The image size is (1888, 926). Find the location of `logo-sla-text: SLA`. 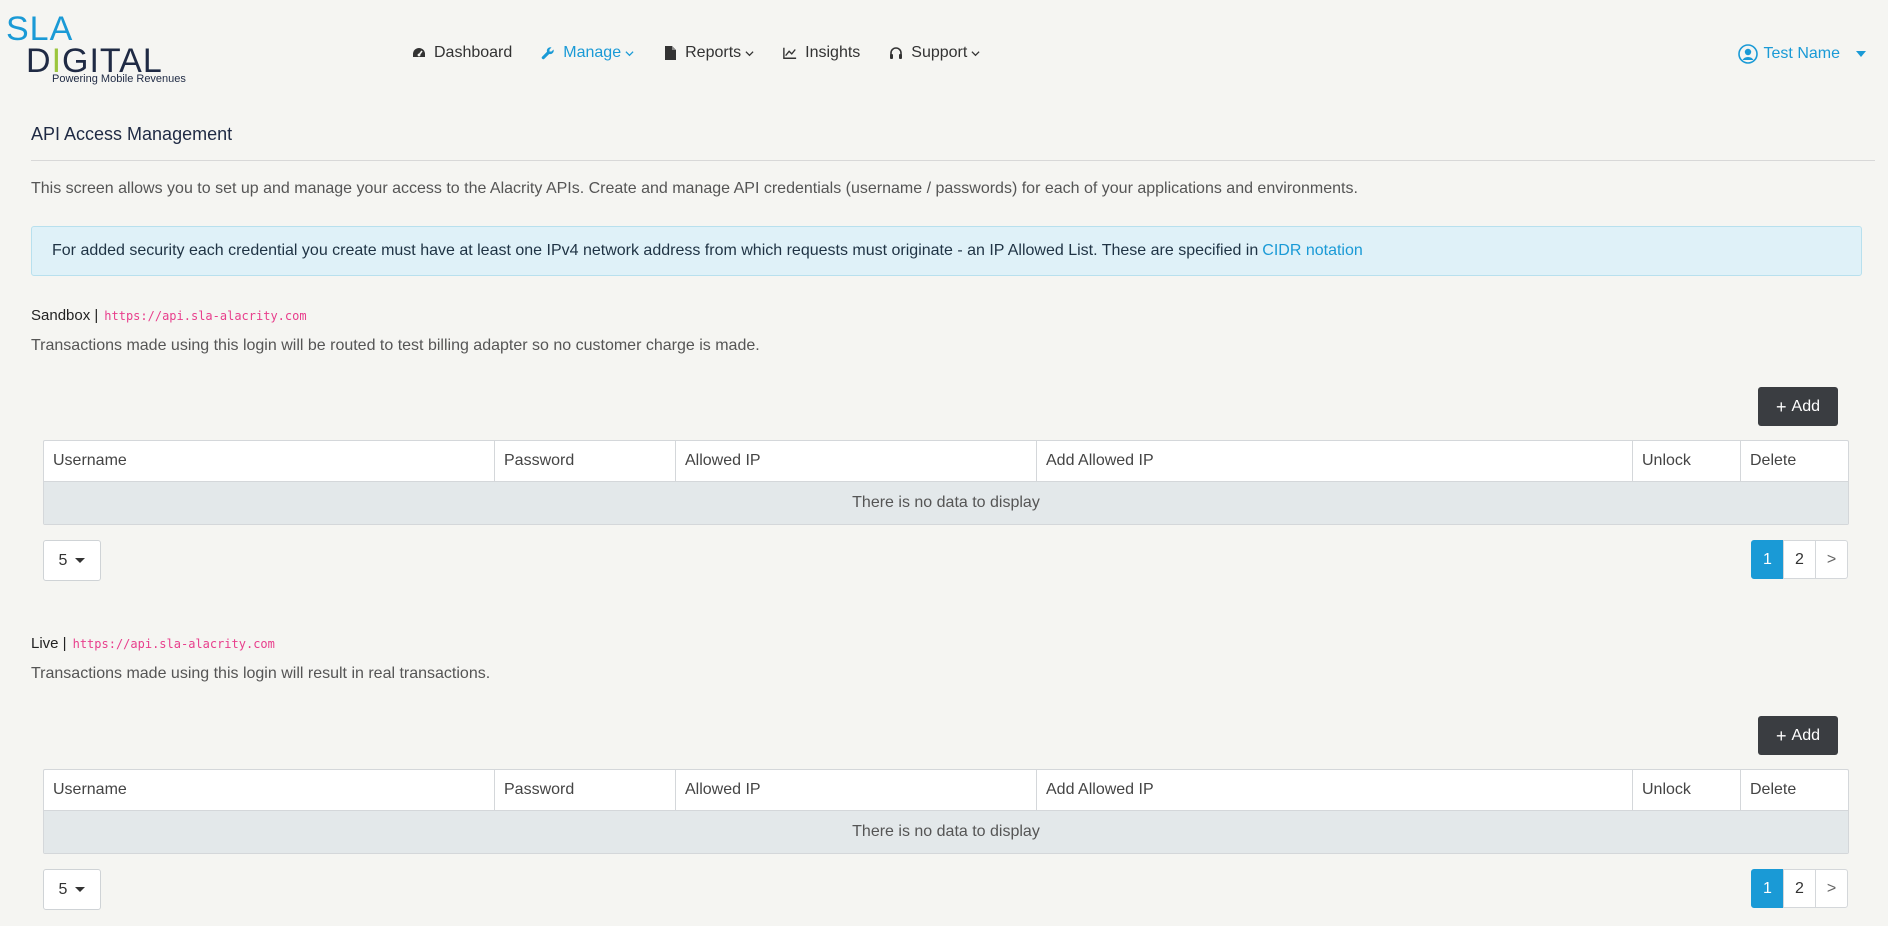

logo-sla-text: SLA is located at coordinates (40, 29).